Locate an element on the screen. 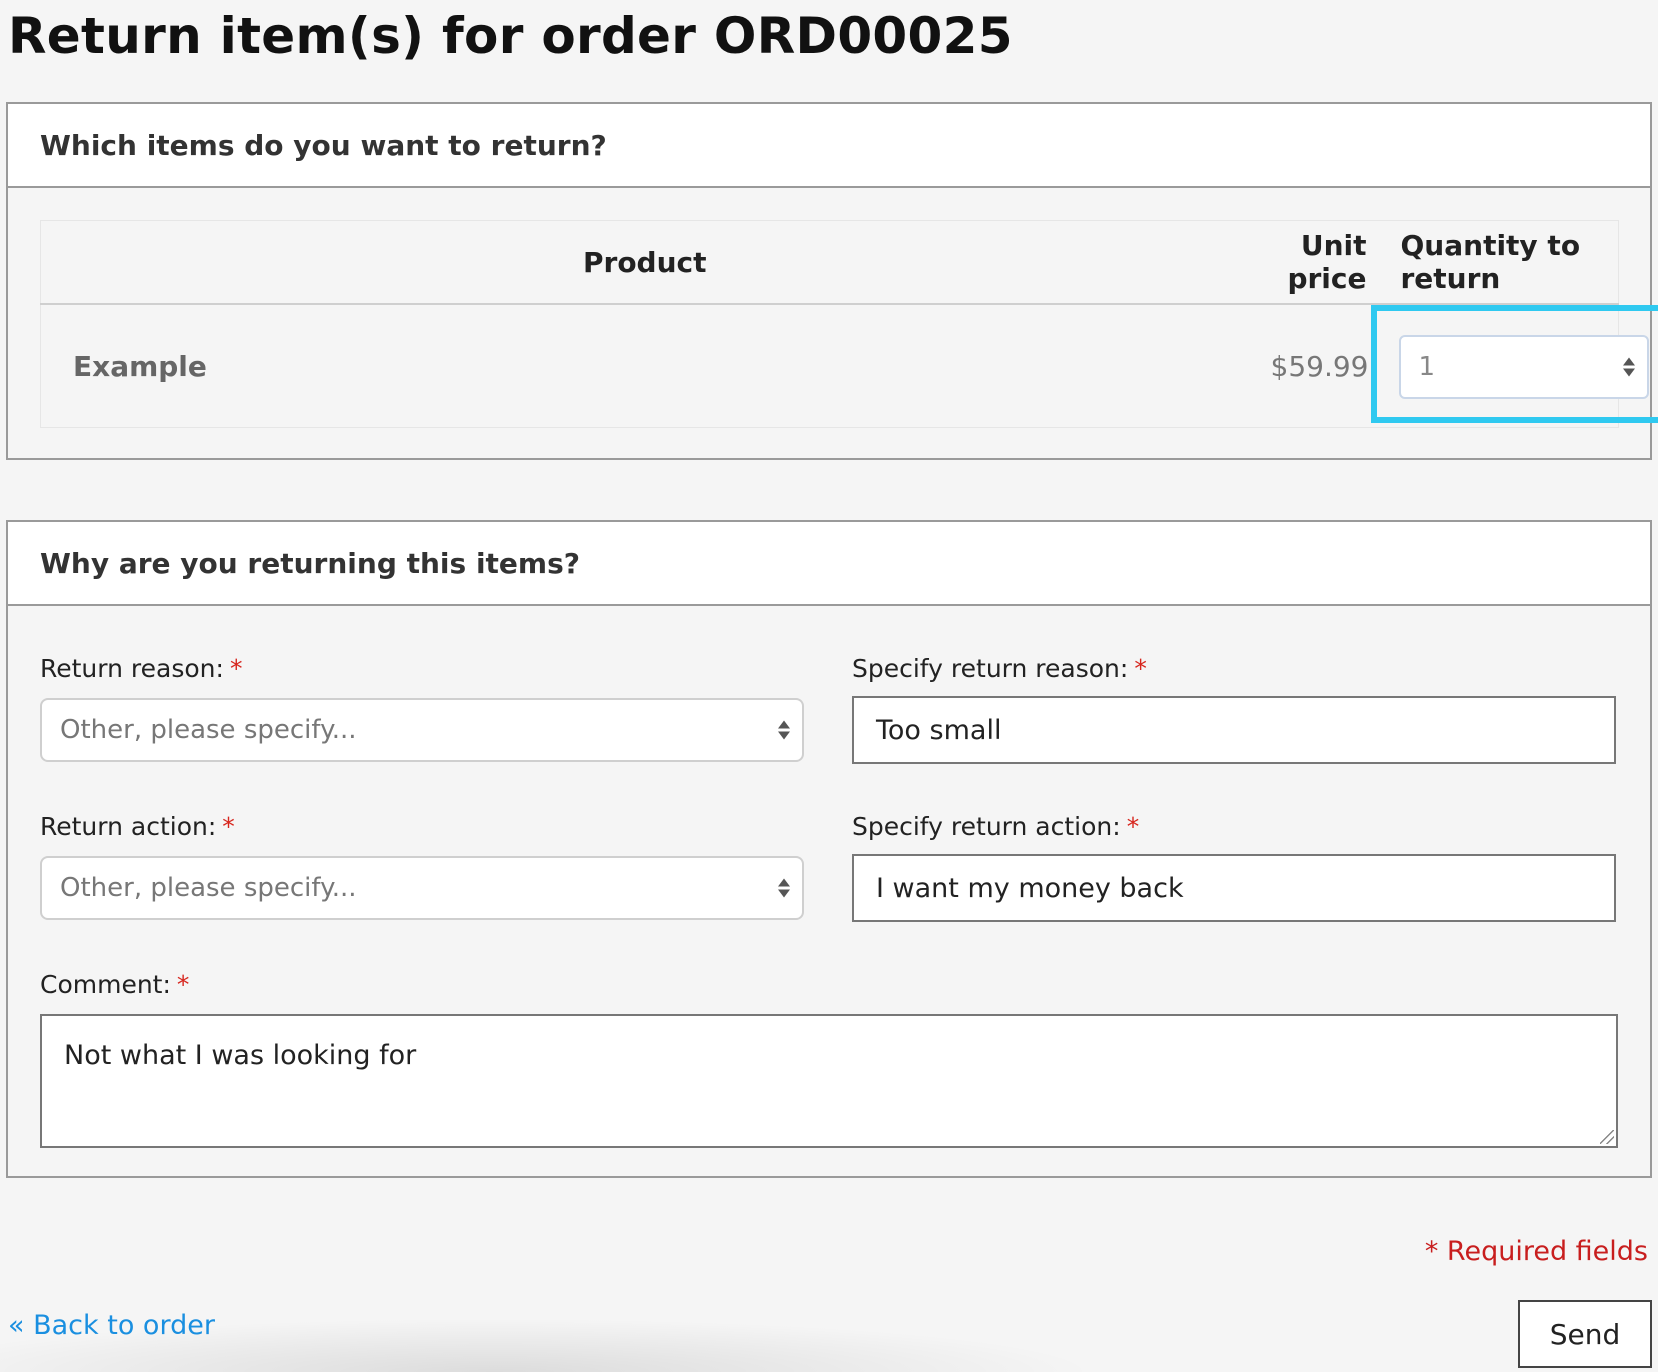 This screenshot has height=1372, width=1658. quantity-select-value: 1 is located at coordinates (1427, 367).